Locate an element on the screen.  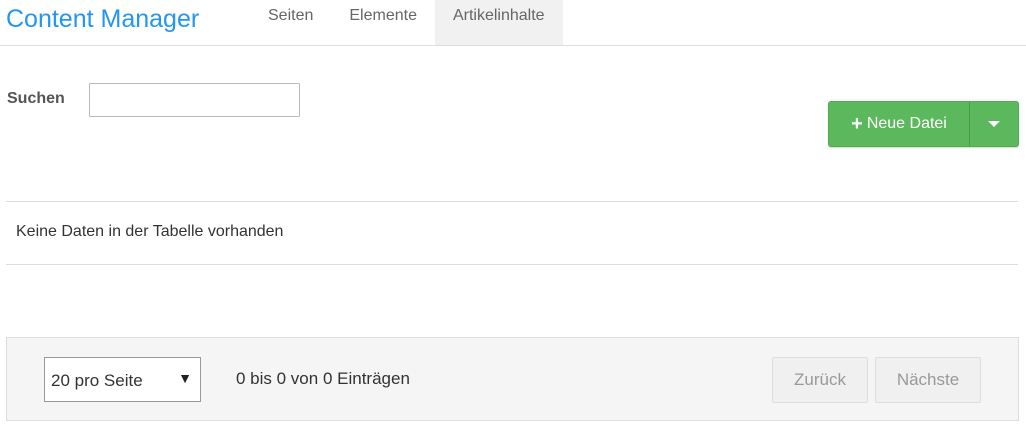
data-table: Keine Daten in der Tabelle vorhanden is located at coordinates (512, 233).